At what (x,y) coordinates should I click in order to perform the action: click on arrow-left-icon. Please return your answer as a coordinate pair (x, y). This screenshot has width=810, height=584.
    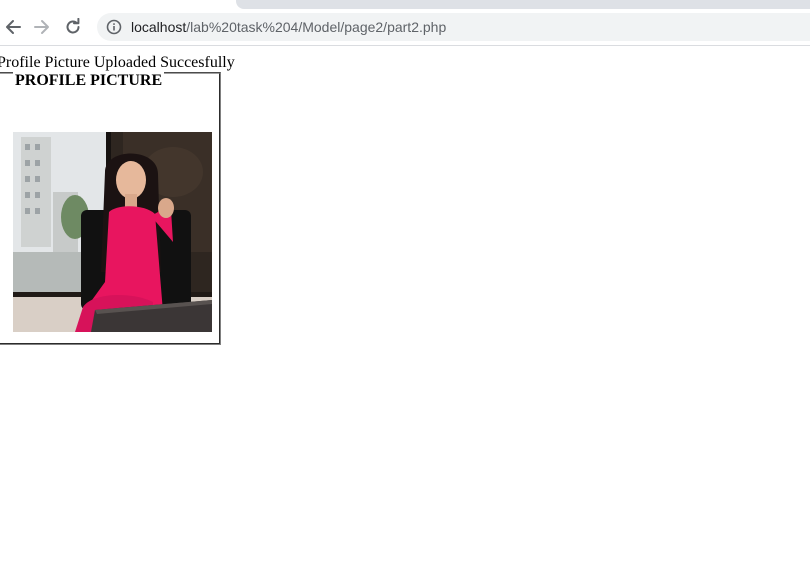
    Looking at the image, I should click on (13, 27).